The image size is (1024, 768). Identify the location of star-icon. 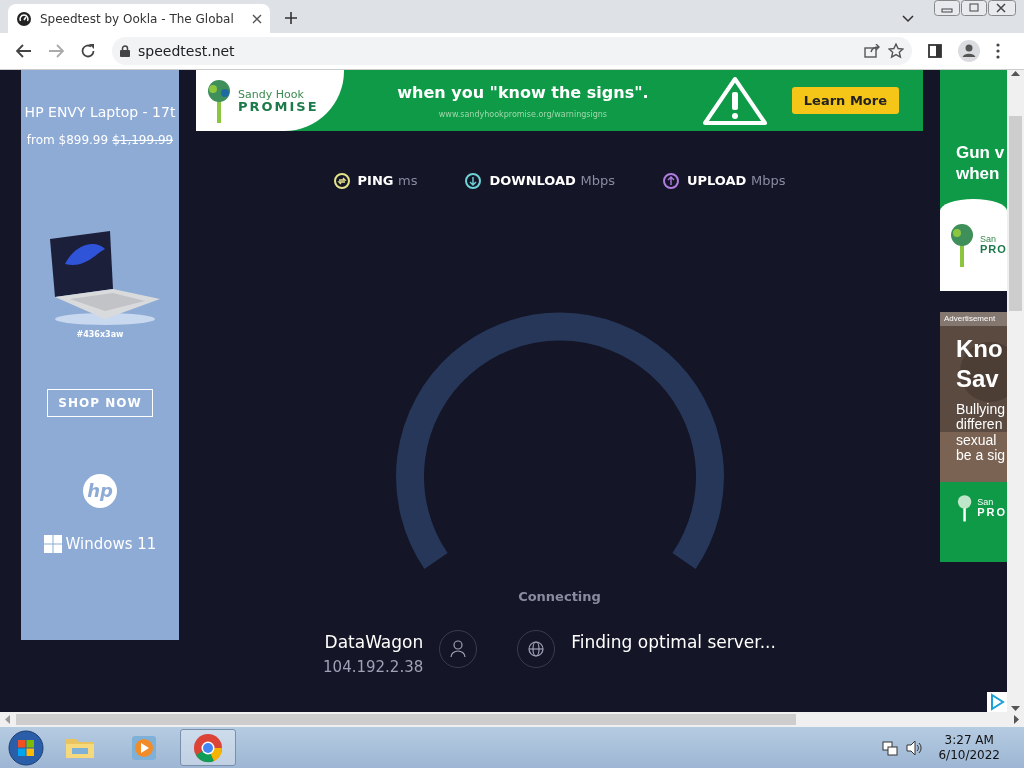
(896, 51).